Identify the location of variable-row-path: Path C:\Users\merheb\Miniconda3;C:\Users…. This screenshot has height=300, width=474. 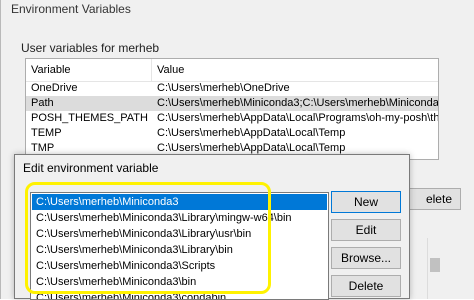
(232, 103).